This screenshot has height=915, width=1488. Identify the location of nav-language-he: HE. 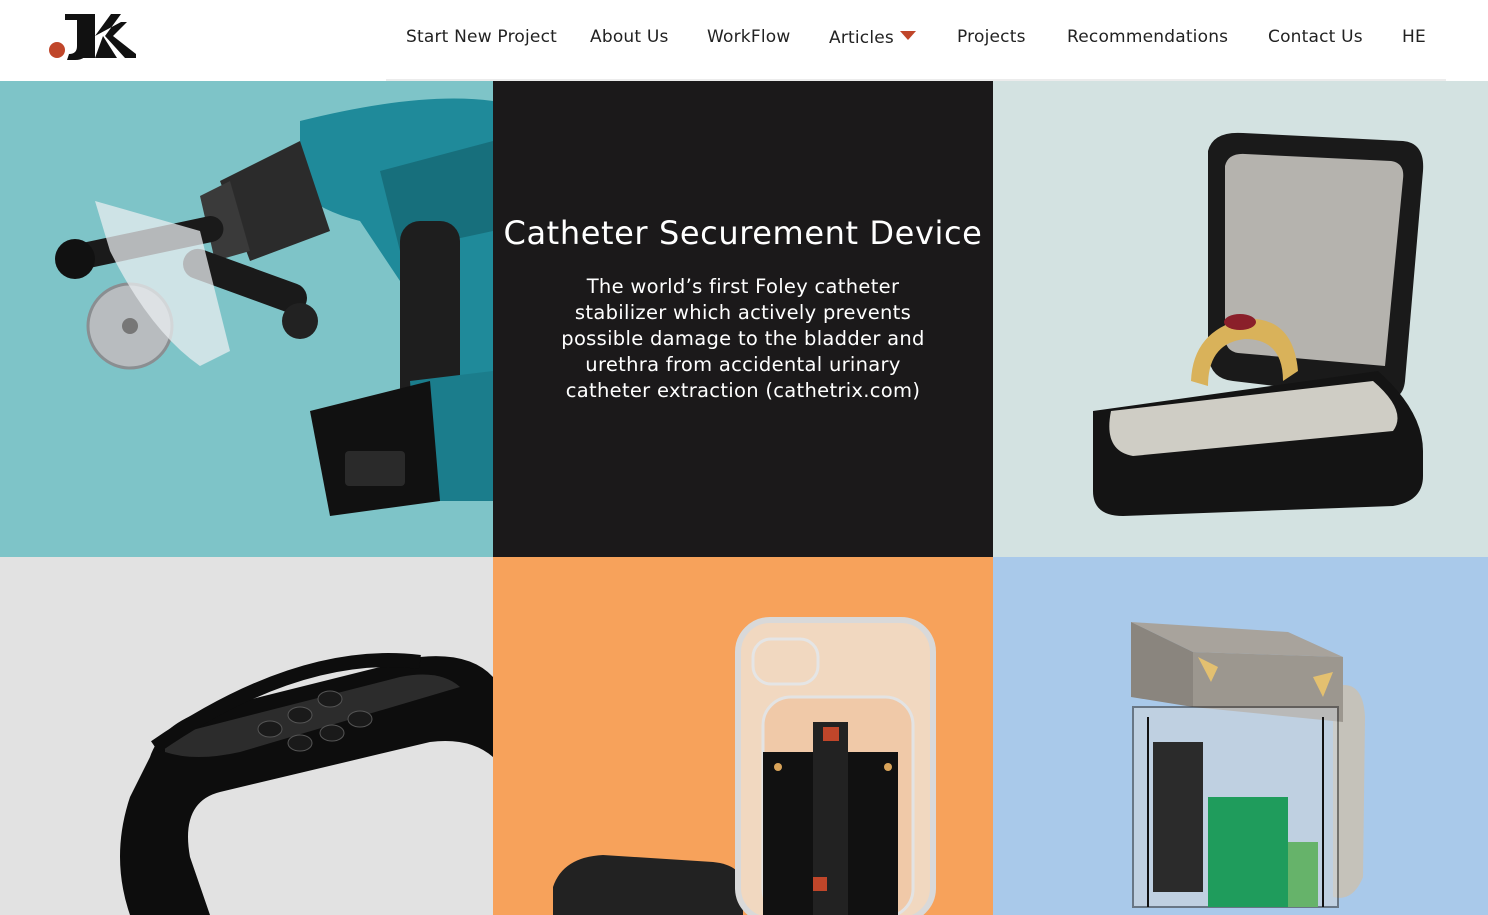
(1414, 37).